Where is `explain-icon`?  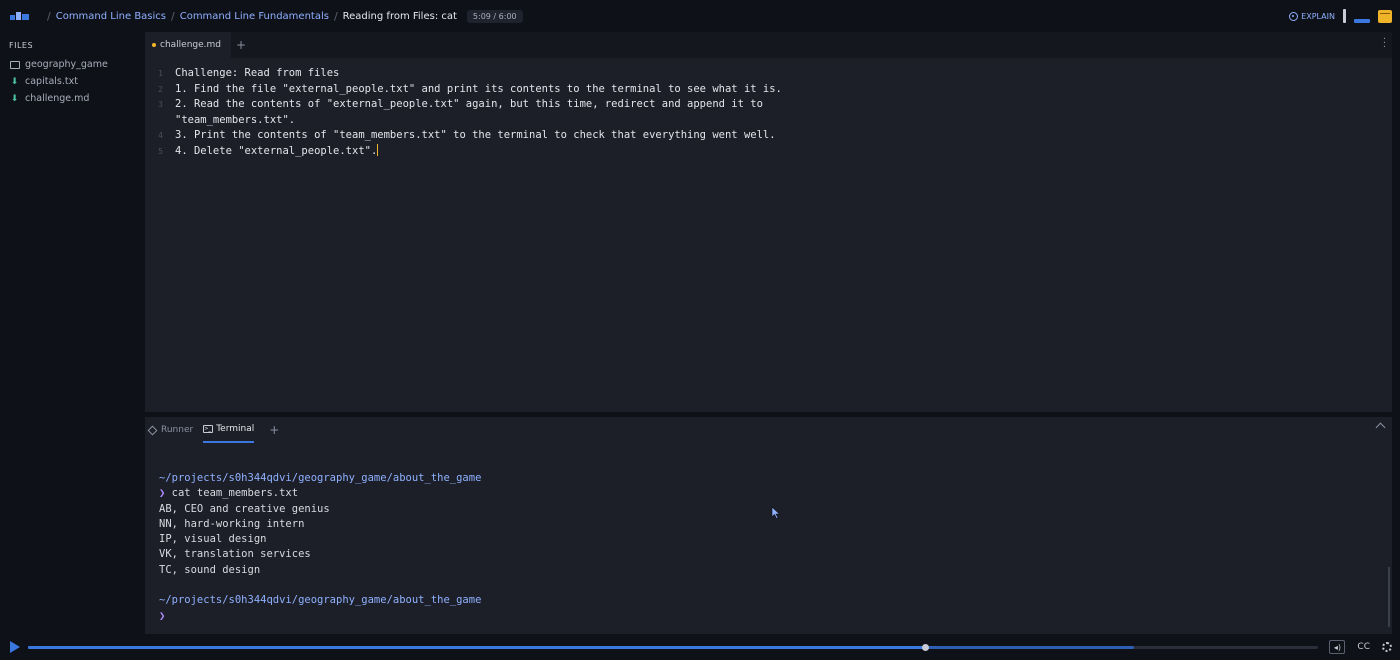
explain-icon is located at coordinates (1294, 16).